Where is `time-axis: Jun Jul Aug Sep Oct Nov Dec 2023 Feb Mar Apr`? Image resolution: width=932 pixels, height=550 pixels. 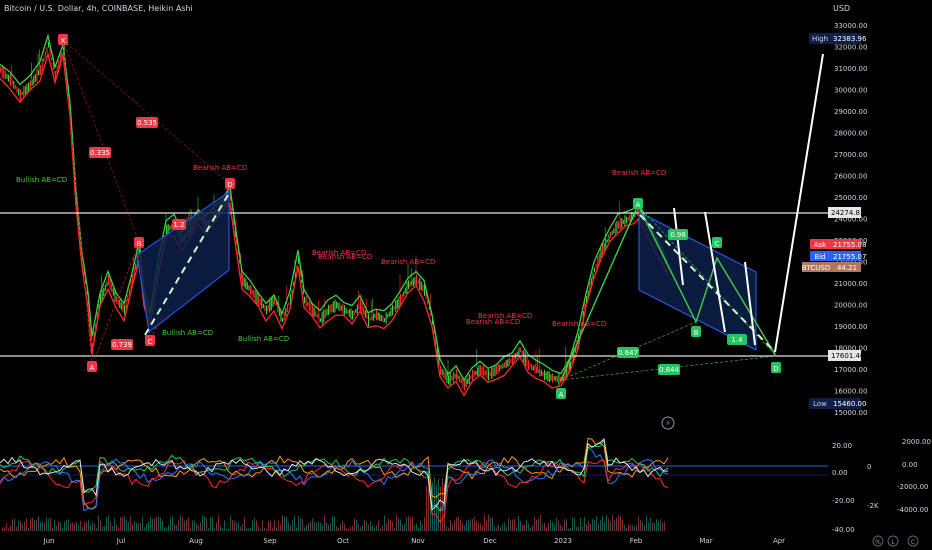
time-axis: Jun Jul Aug Sep Oct Nov Dec 2023 Feb Mar Apr is located at coordinates (414, 541).